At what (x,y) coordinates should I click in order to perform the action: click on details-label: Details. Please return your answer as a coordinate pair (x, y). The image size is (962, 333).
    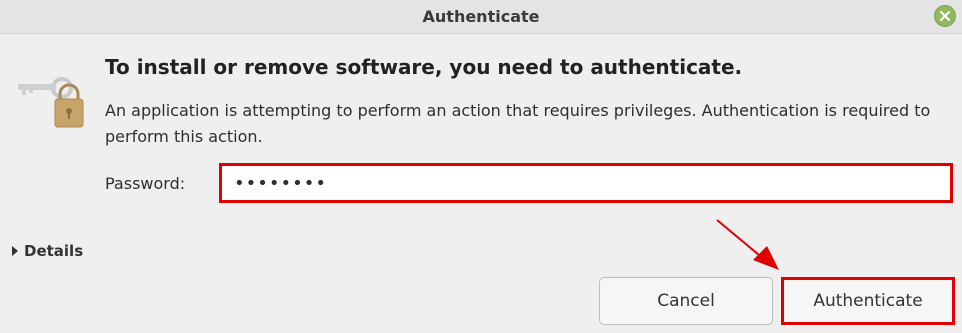
    Looking at the image, I should click on (54, 251).